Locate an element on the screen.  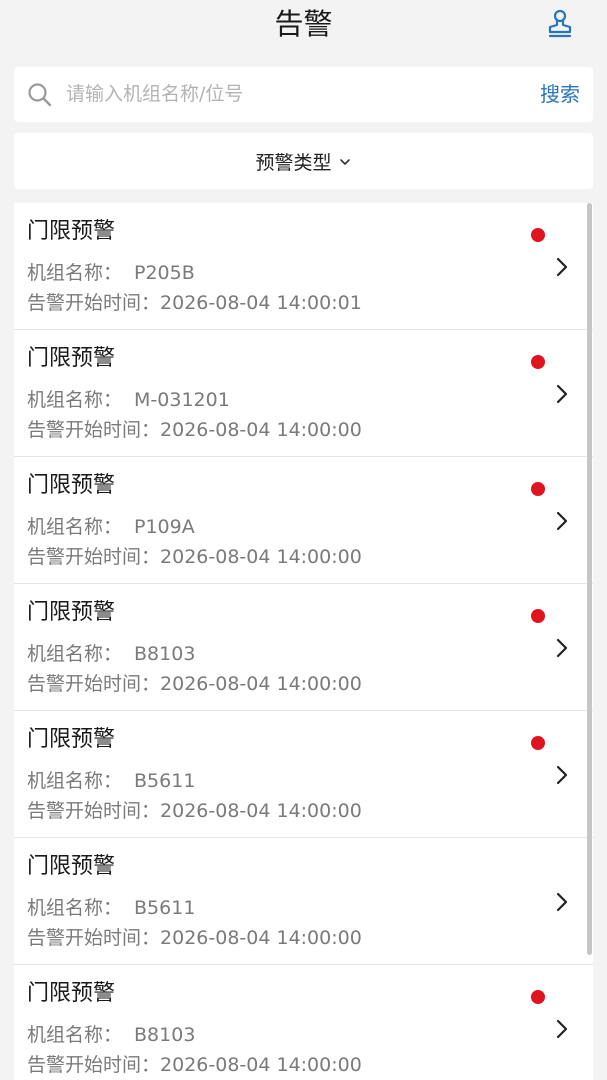
unit-name-value: M-031201 is located at coordinates (182, 400).